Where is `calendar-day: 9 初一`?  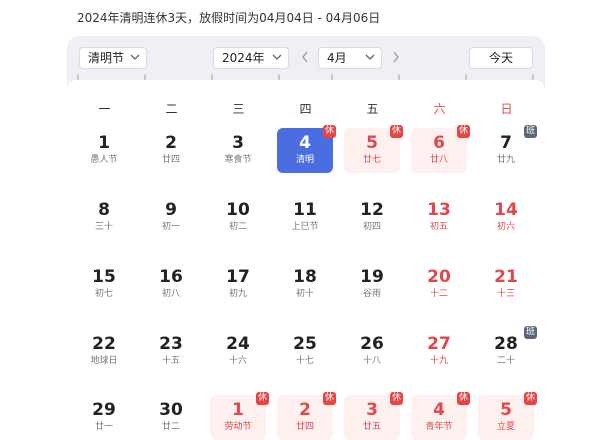 calendar-day: 9 初一 is located at coordinates (171, 217).